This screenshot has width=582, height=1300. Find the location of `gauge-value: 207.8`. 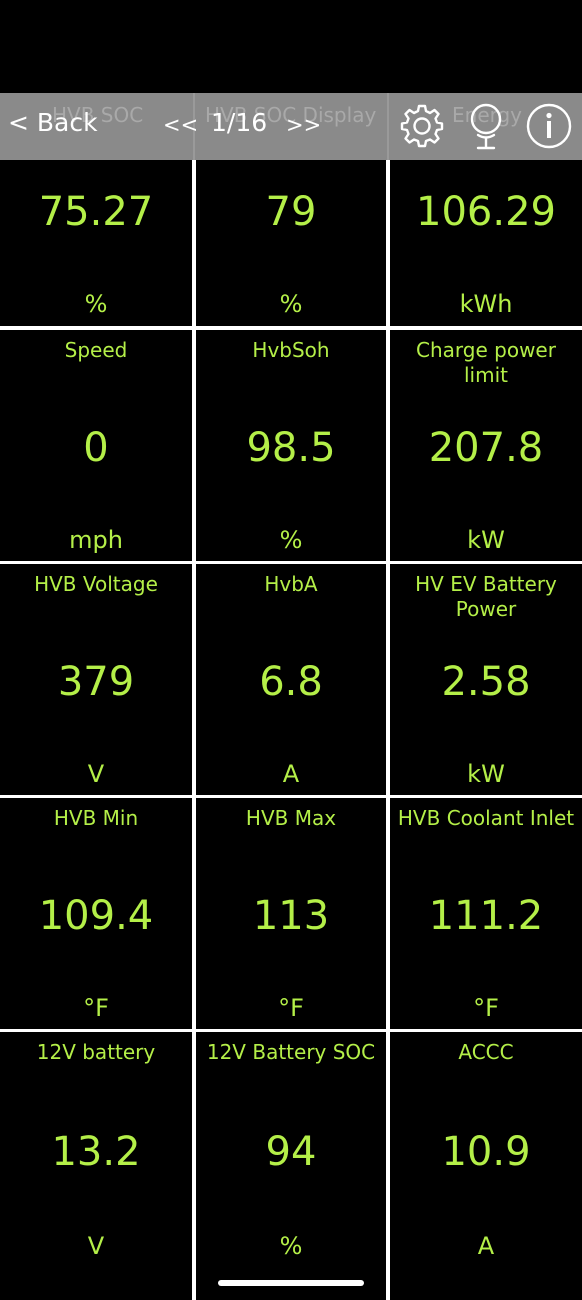

gauge-value: 207.8 is located at coordinates (486, 448).